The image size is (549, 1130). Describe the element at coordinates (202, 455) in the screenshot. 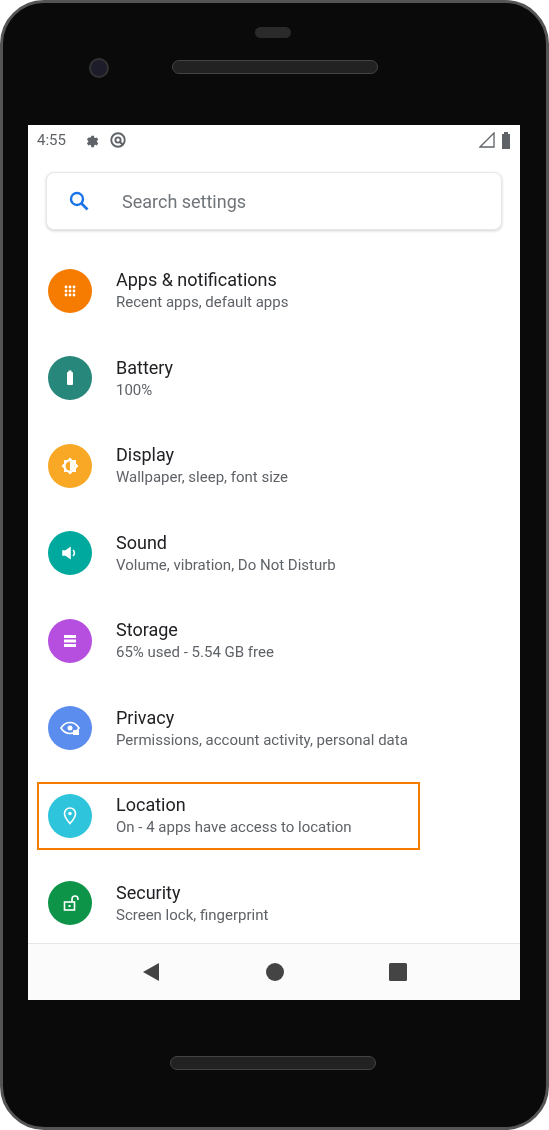

I see `setting-title: Display` at that location.